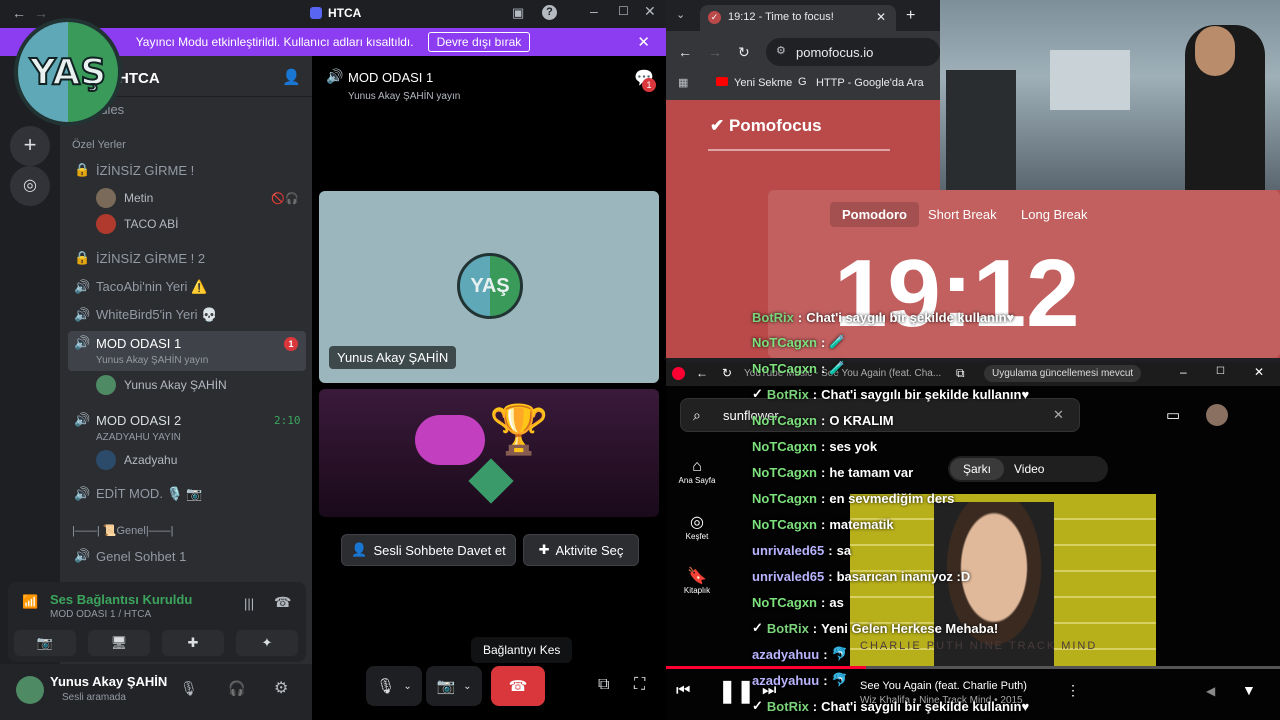  What do you see at coordinates (581, 550) in the screenshot?
I see `choose-activity-button: ✚ Aktivite Seç` at bounding box center [581, 550].